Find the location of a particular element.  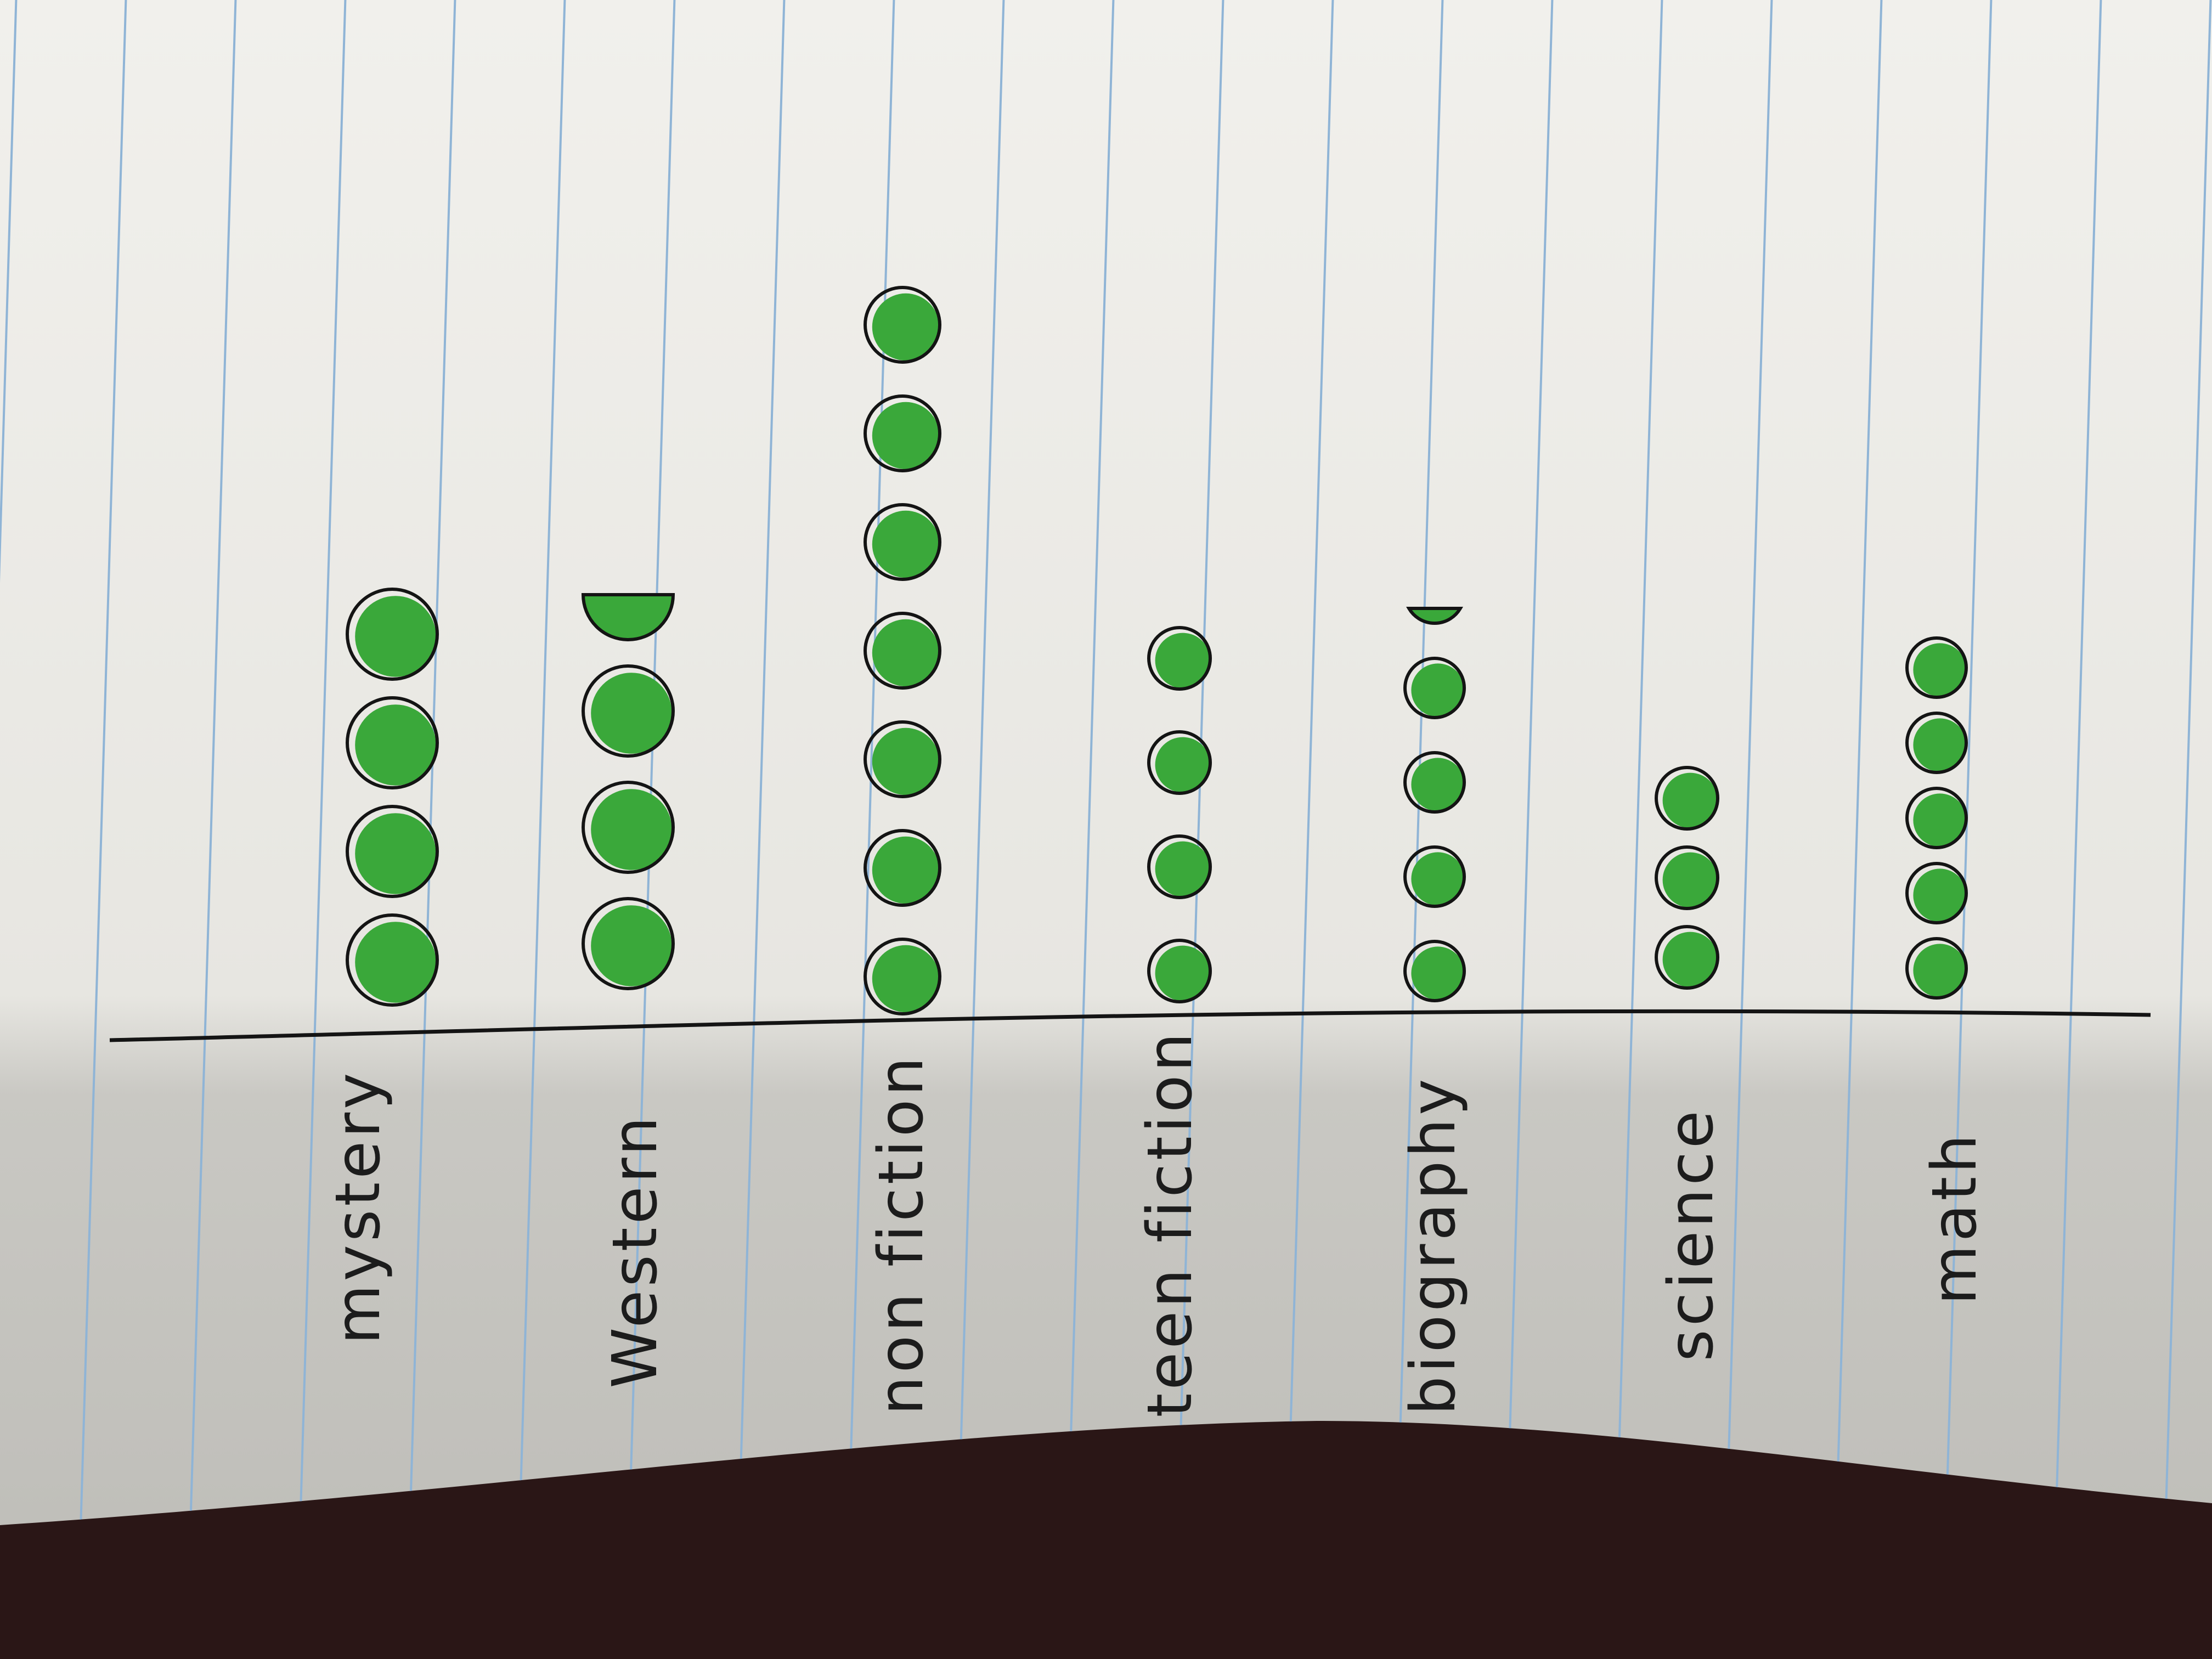

category-label: science is located at coordinates (1692, 1234).